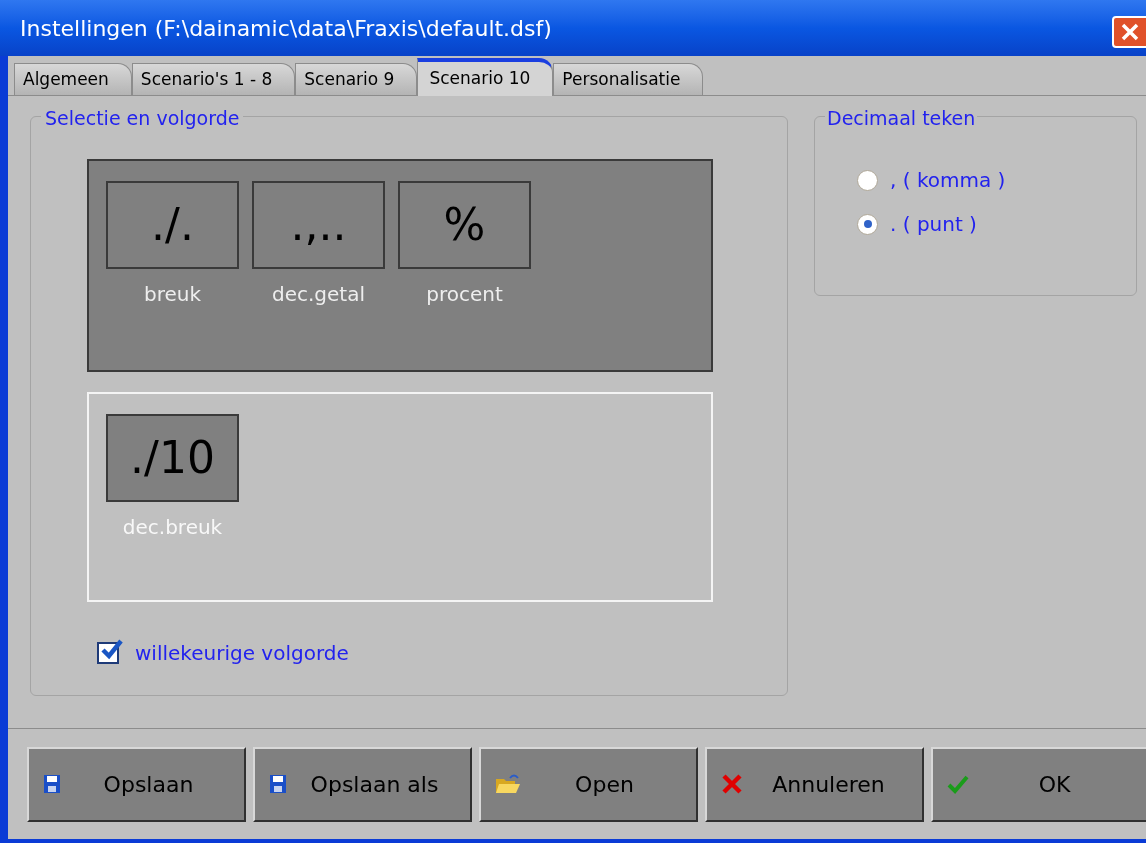 This screenshot has width=1146, height=843. I want to click on close-button, so click(1129, 32).